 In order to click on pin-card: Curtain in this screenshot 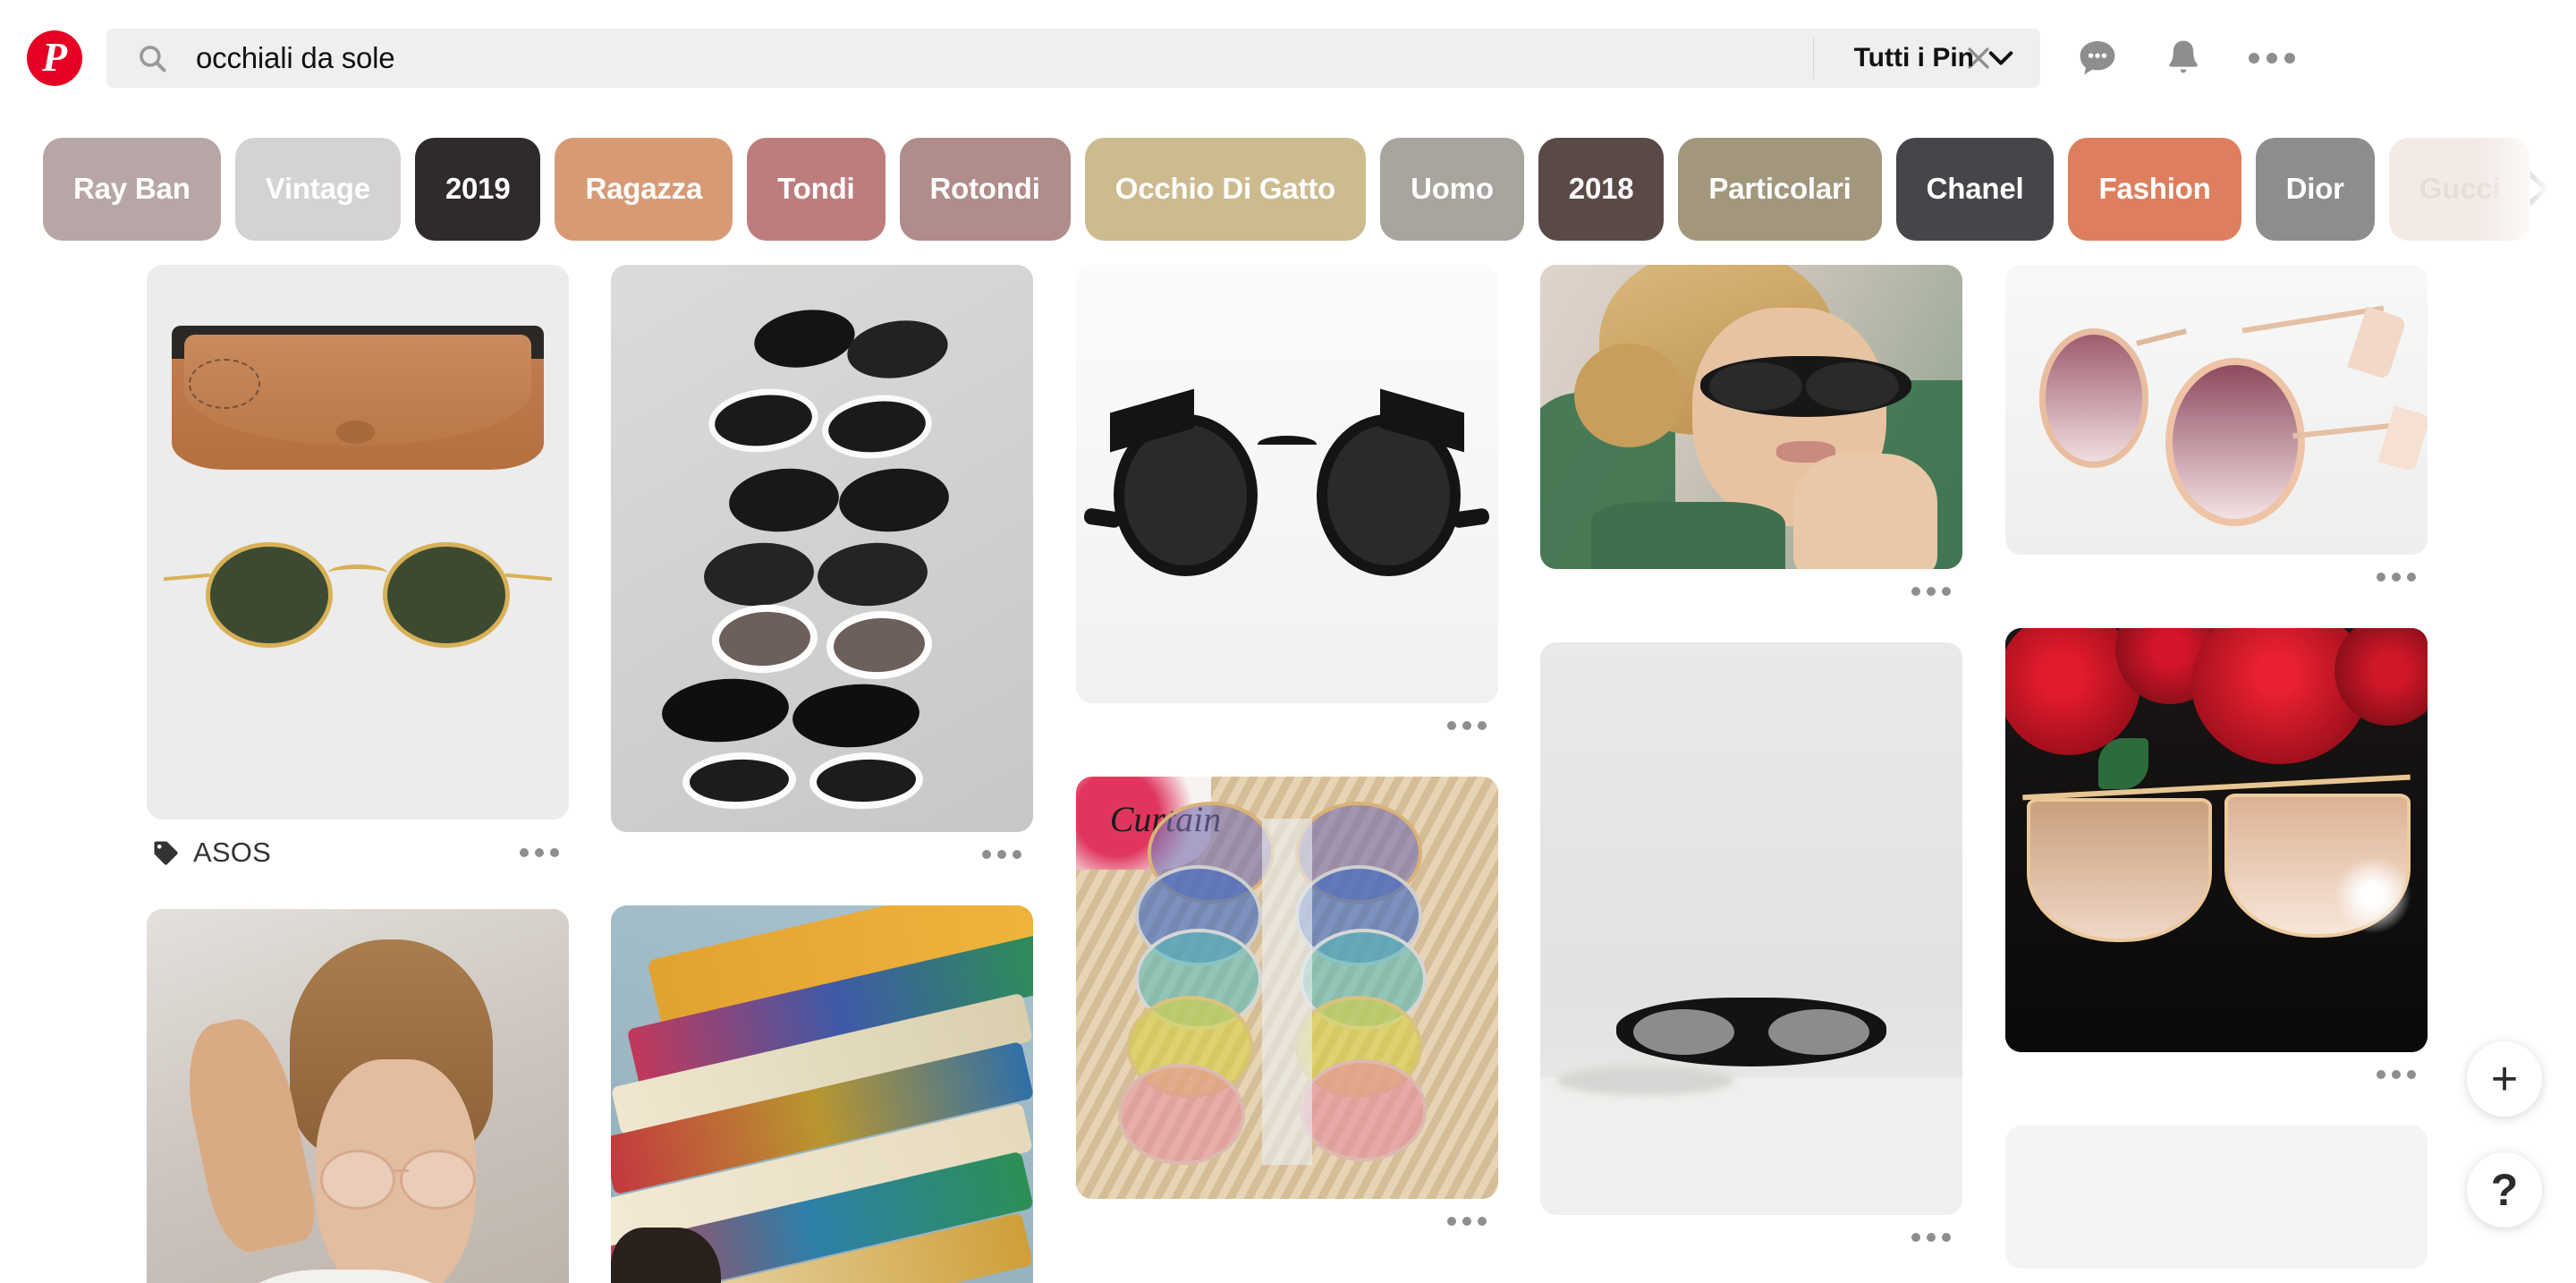, I will do `click(1287, 1013)`.